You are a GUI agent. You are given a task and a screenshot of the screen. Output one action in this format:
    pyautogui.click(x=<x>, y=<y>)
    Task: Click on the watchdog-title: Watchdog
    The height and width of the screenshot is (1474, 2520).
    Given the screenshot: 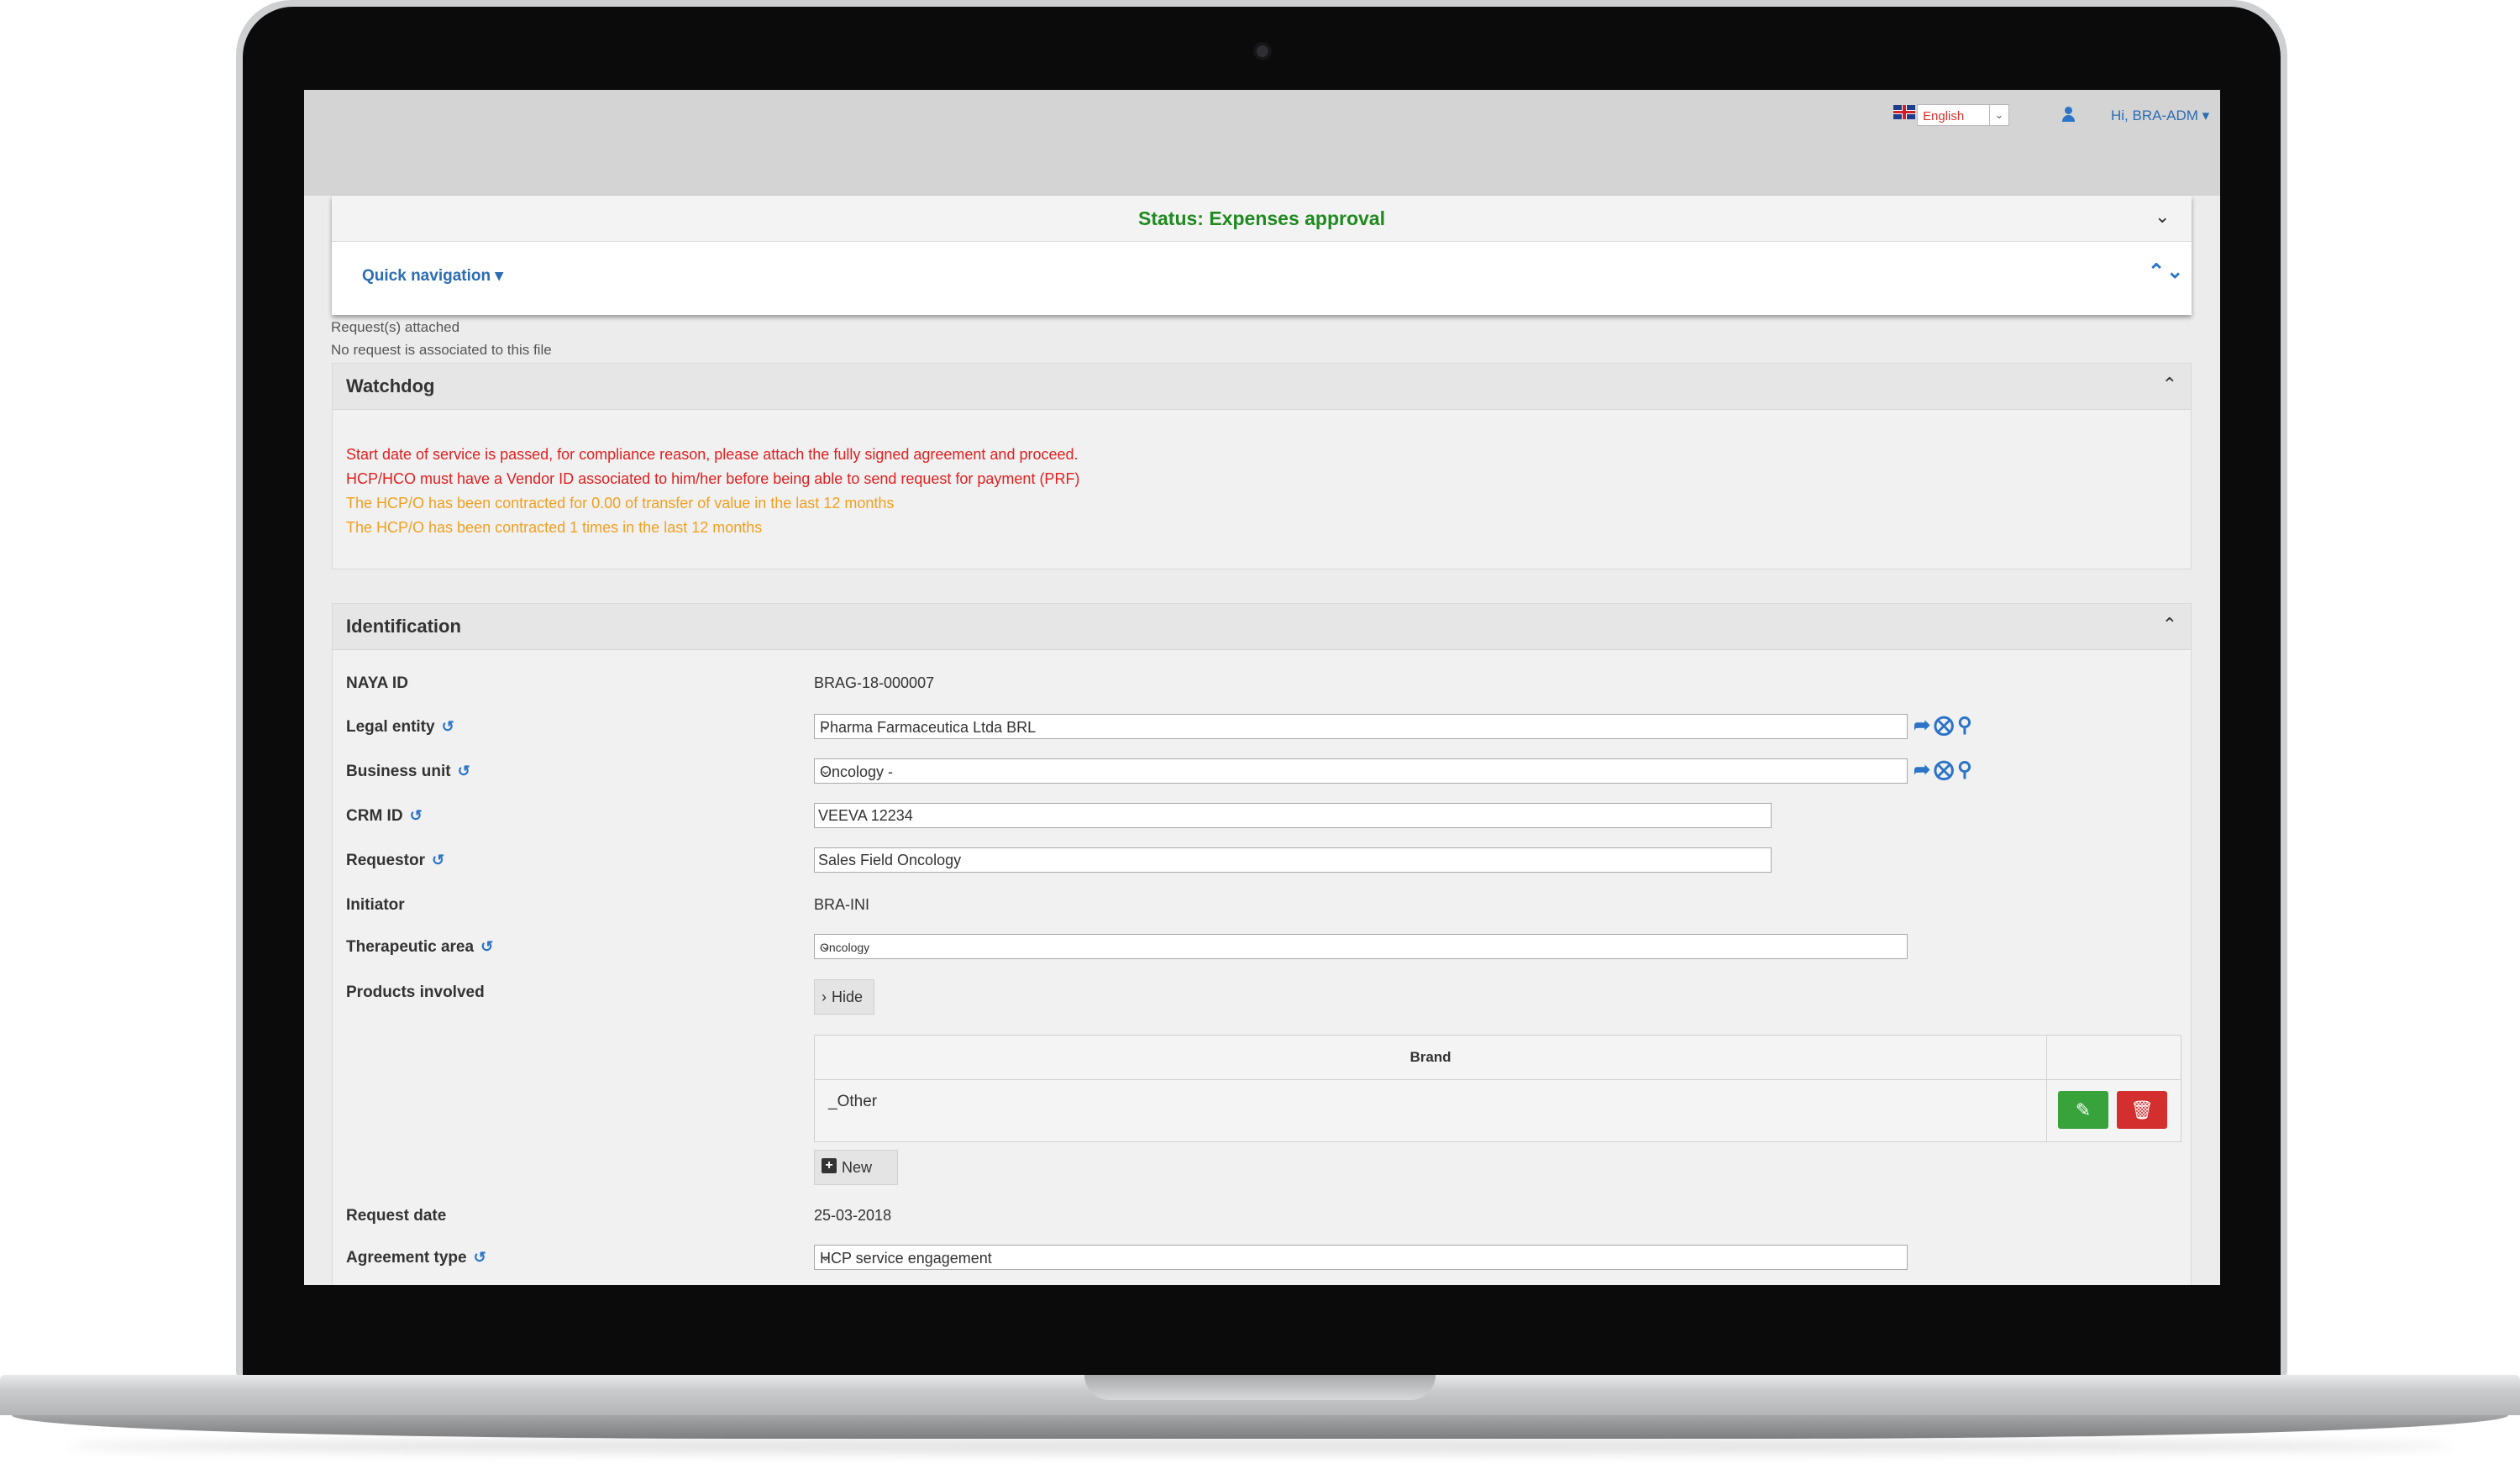 What is the action you would take?
    pyautogui.click(x=390, y=386)
    